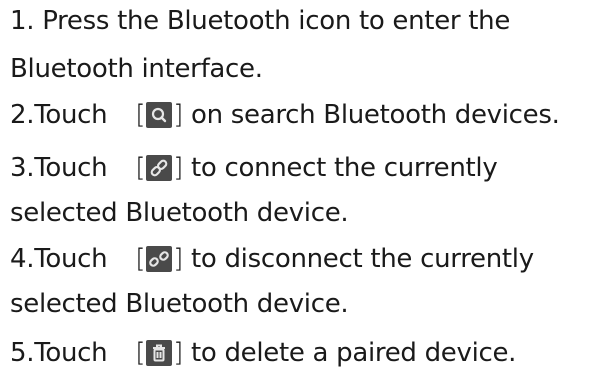 The height and width of the screenshot is (369, 600). I want to click on step-3-close-bracket: ], so click(178, 168).